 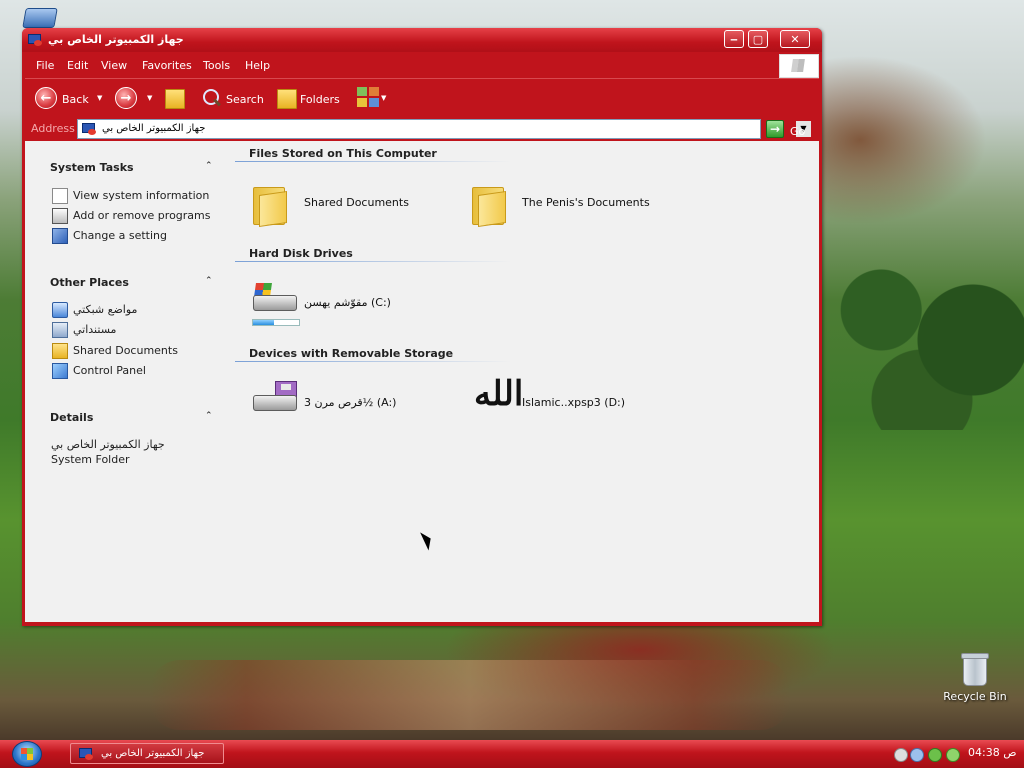 What do you see at coordinates (89, 282) in the screenshot?
I see `other-places-header: Other Places` at bounding box center [89, 282].